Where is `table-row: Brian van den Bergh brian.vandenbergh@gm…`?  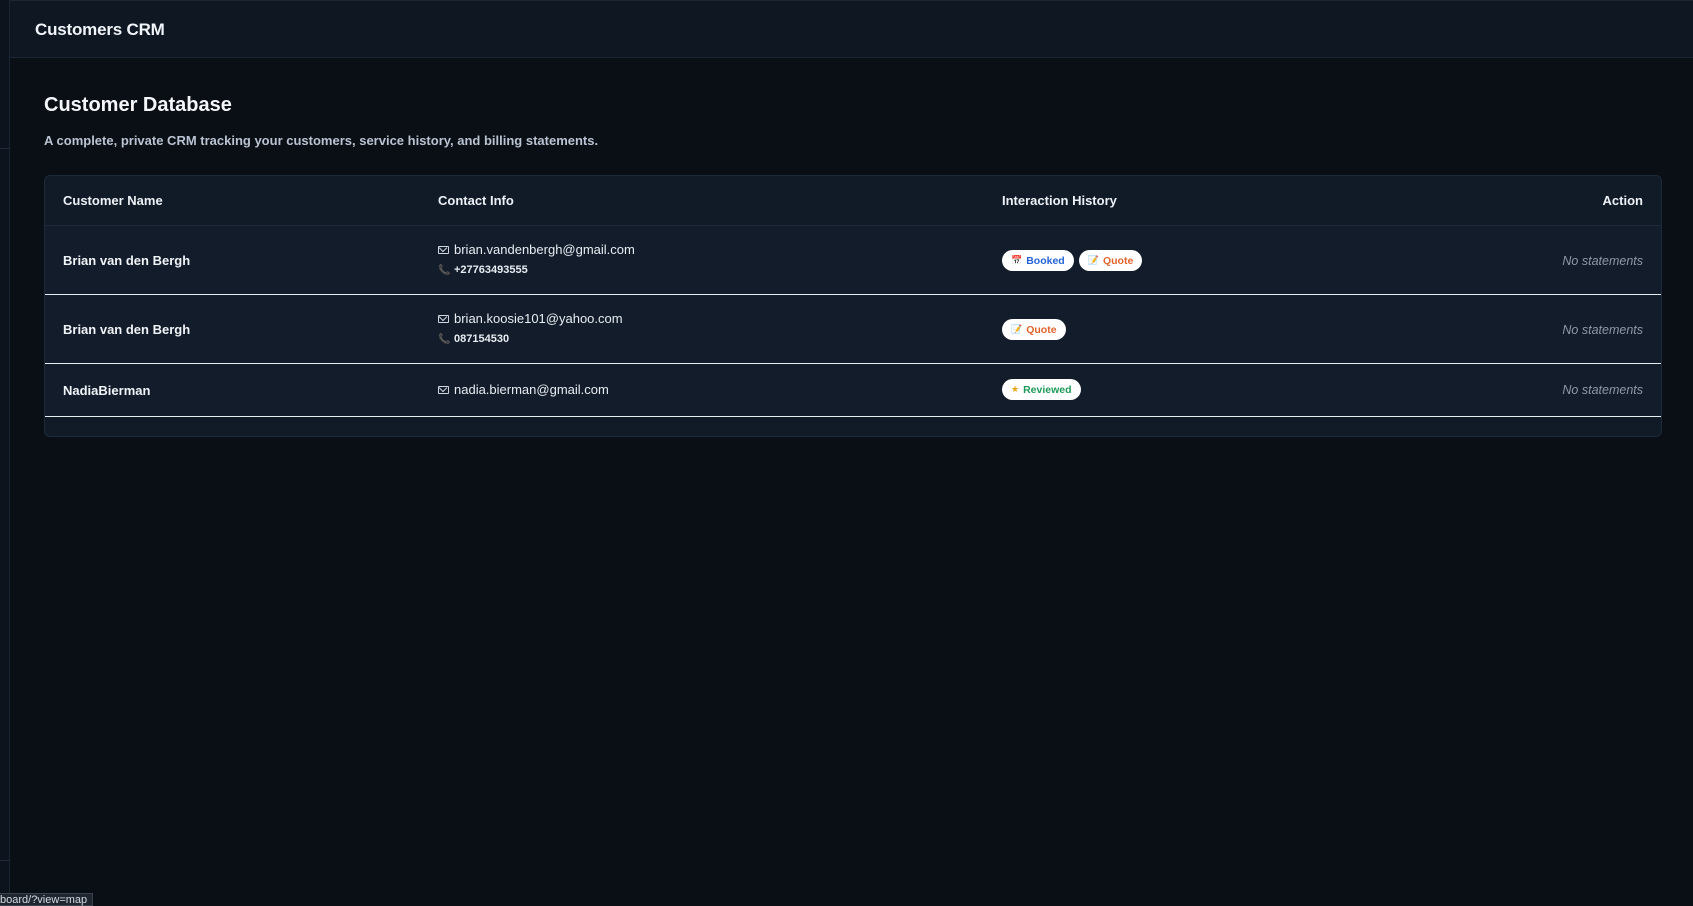 table-row: Brian van den Bergh brian.vandenbergh@gm… is located at coordinates (853, 260).